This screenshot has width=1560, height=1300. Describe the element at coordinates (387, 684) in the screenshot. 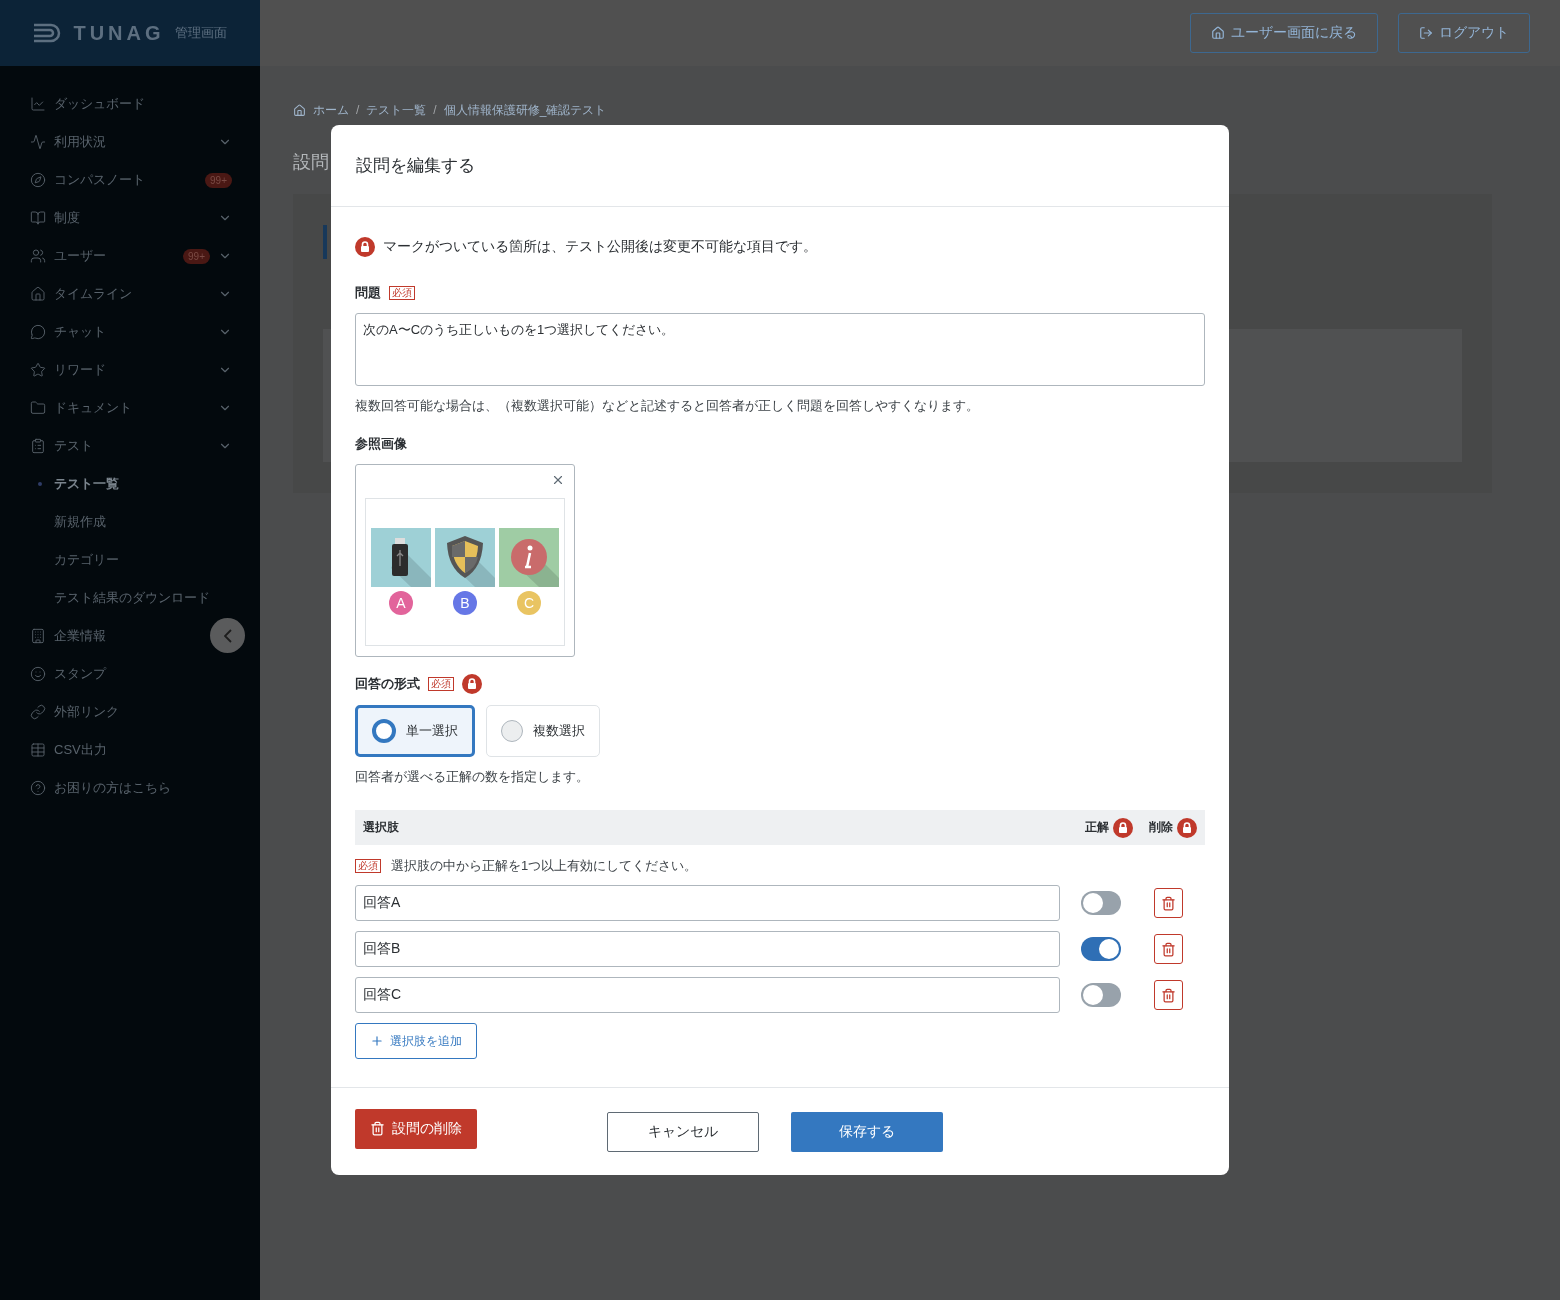

I see `field-label: 回答の形式` at that location.